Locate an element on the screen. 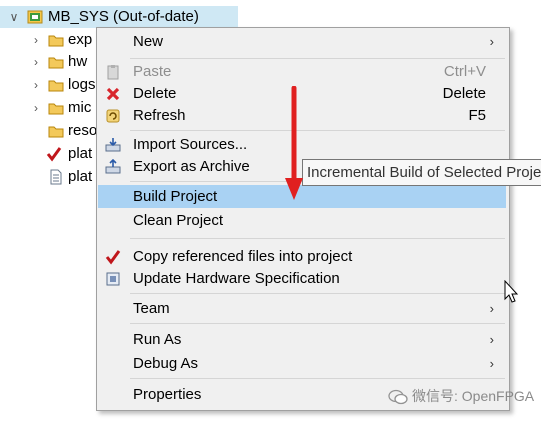 The width and height of the screenshot is (541, 422). hardware-spec-icon is located at coordinates (113, 279).